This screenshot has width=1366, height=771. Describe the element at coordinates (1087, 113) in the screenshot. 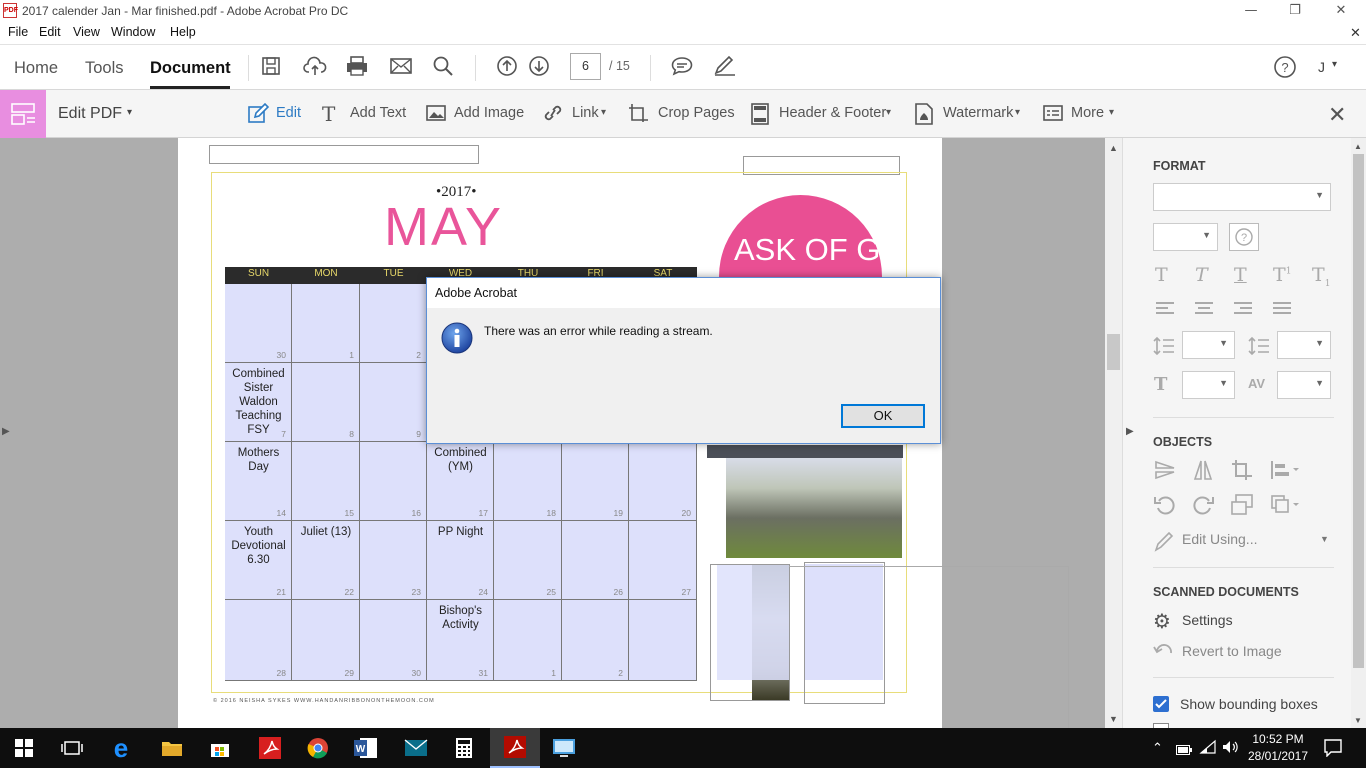

I see `more-button: More` at that location.